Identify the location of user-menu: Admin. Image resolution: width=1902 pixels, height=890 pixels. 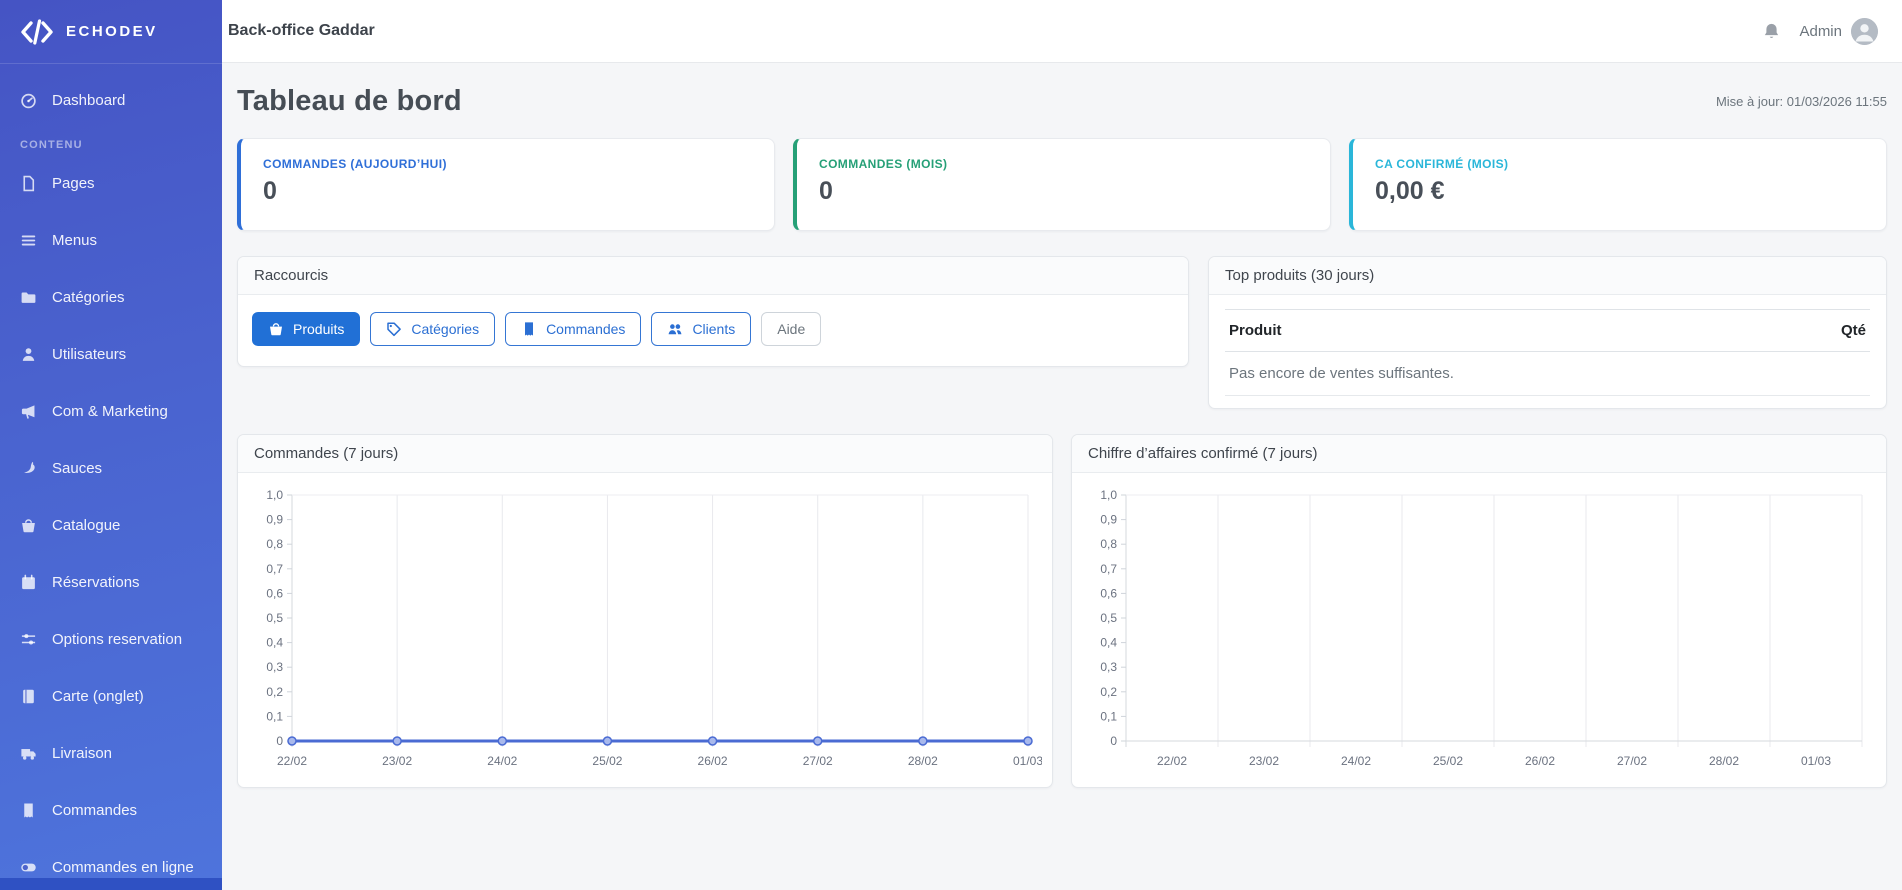
(1838, 31).